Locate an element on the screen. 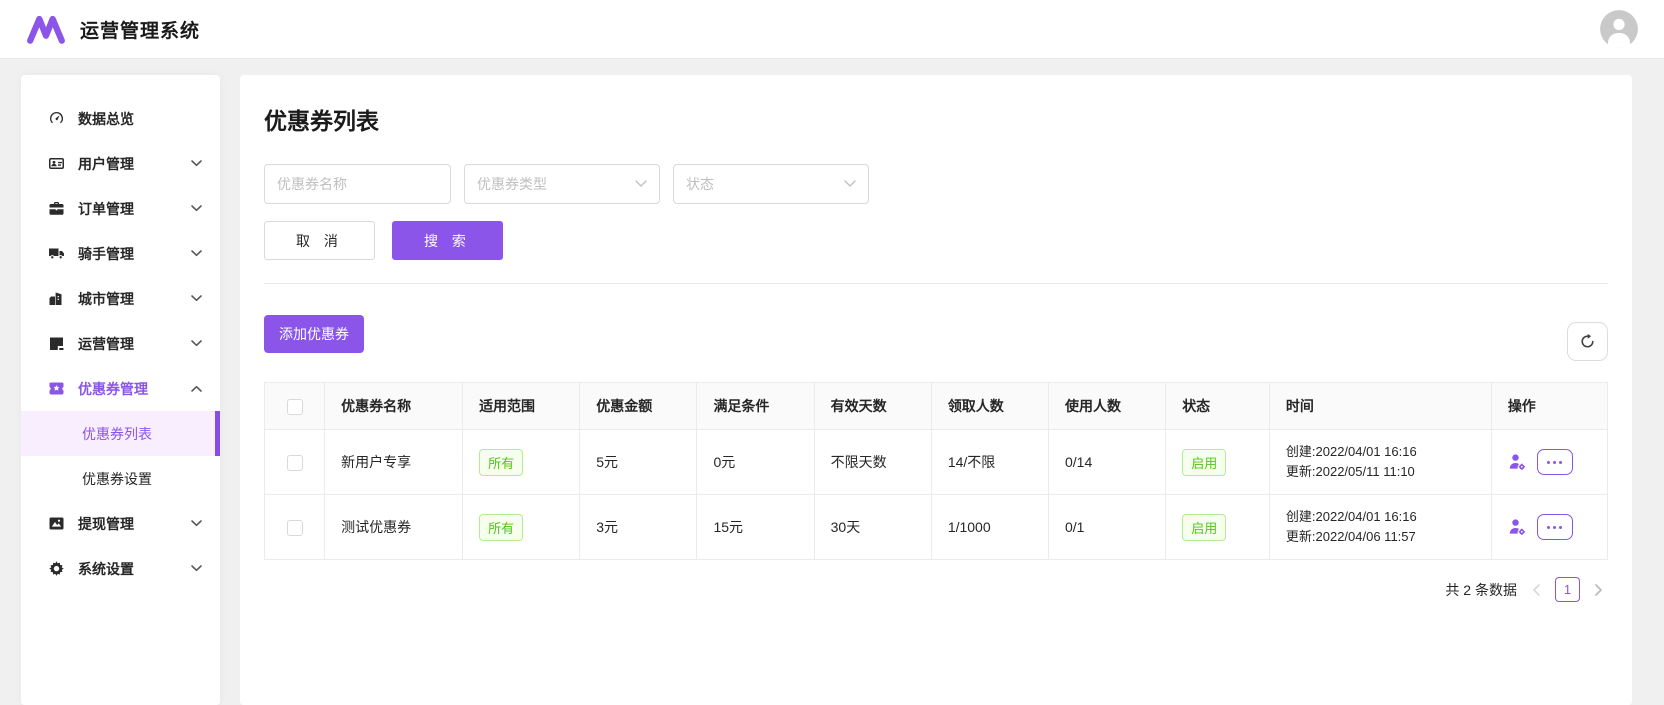 Image resolution: width=1664 pixels, height=705 pixels. coupon-used: 0/14 is located at coordinates (1107, 462).